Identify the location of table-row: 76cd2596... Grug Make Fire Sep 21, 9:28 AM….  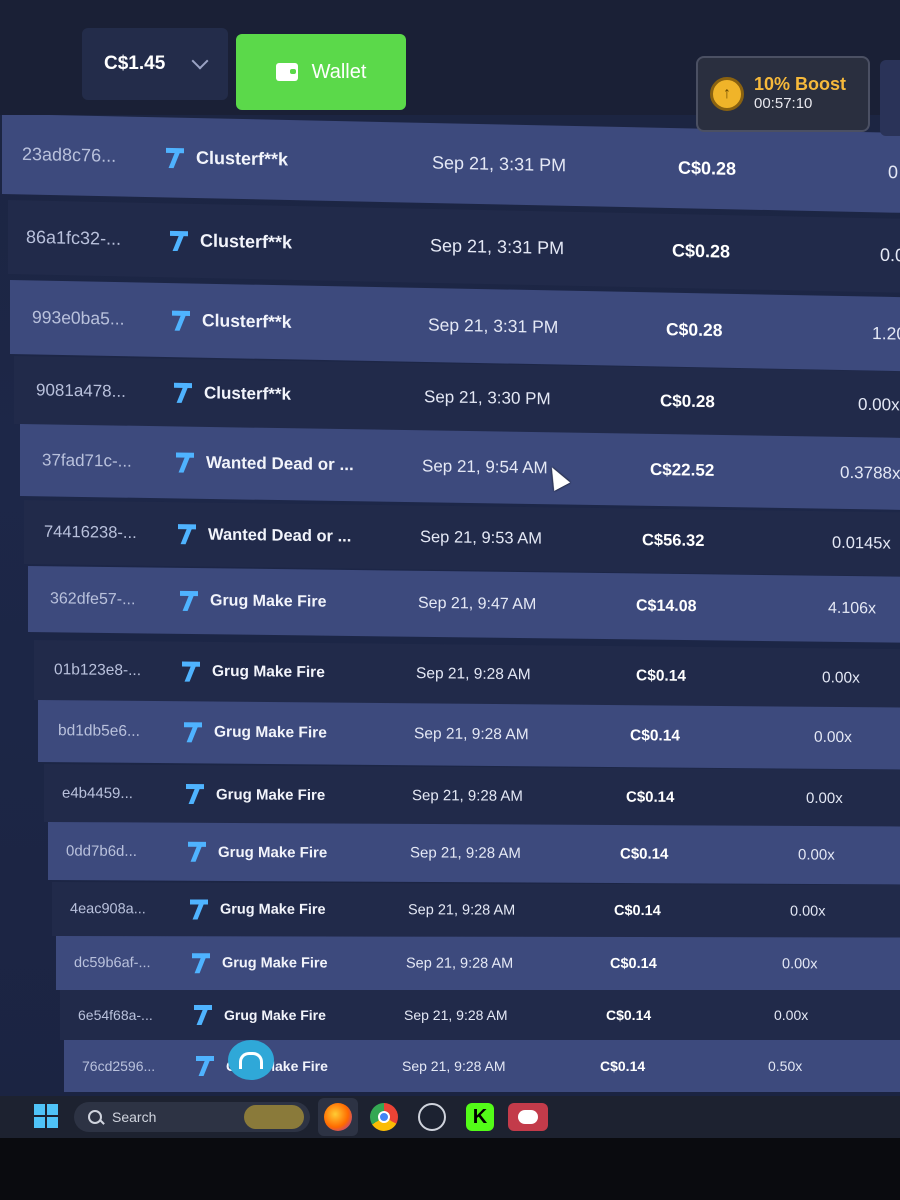
(482, 1066).